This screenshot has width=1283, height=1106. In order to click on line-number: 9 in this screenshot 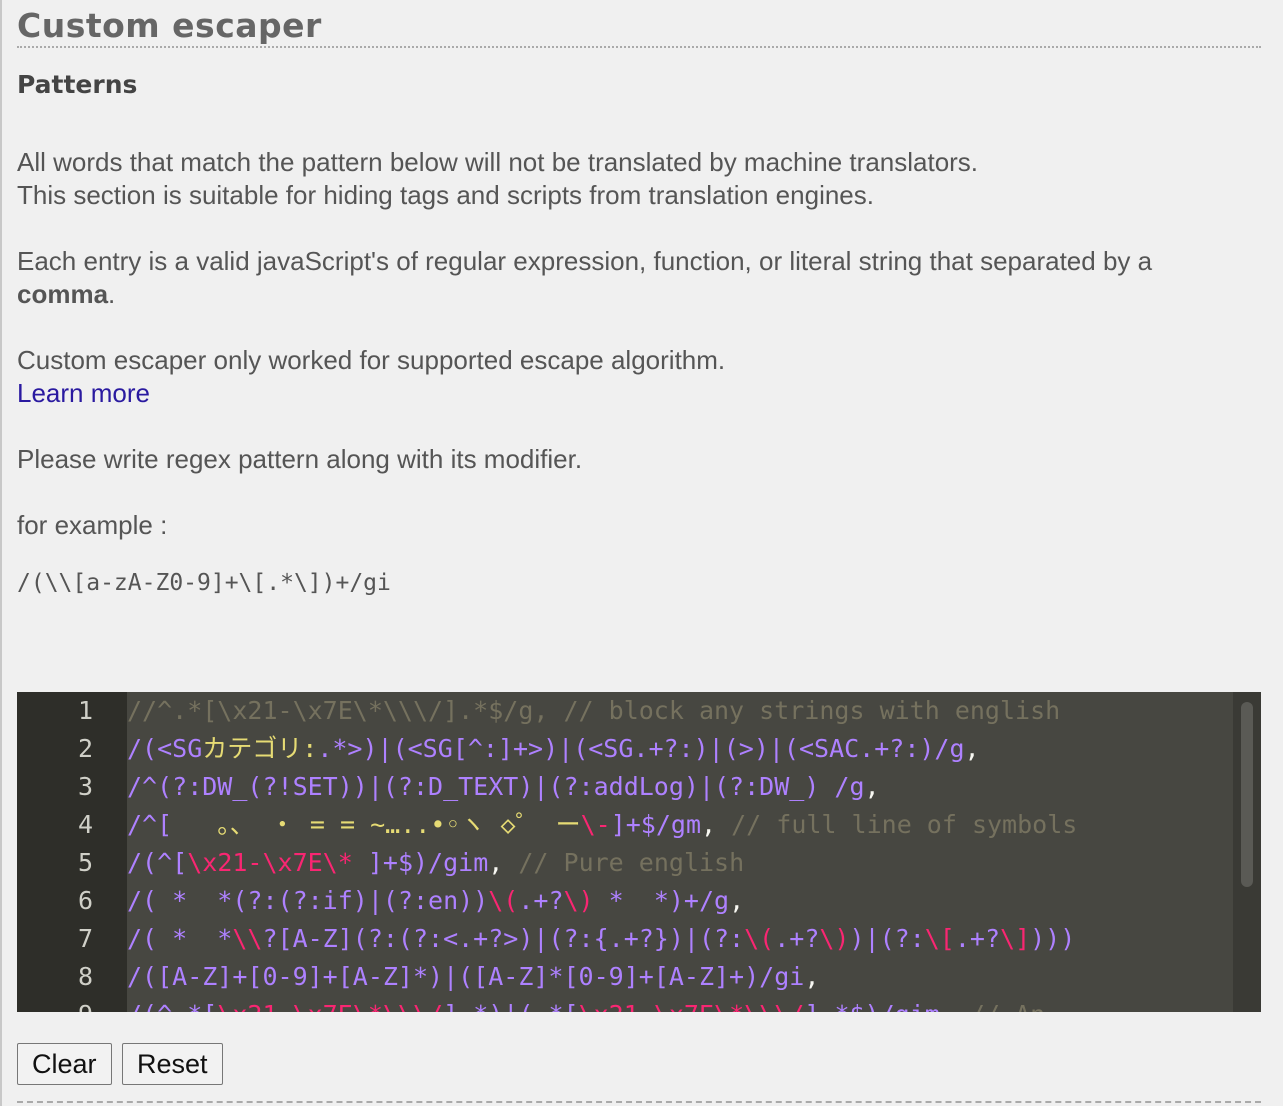, I will do `click(55, 1004)`.